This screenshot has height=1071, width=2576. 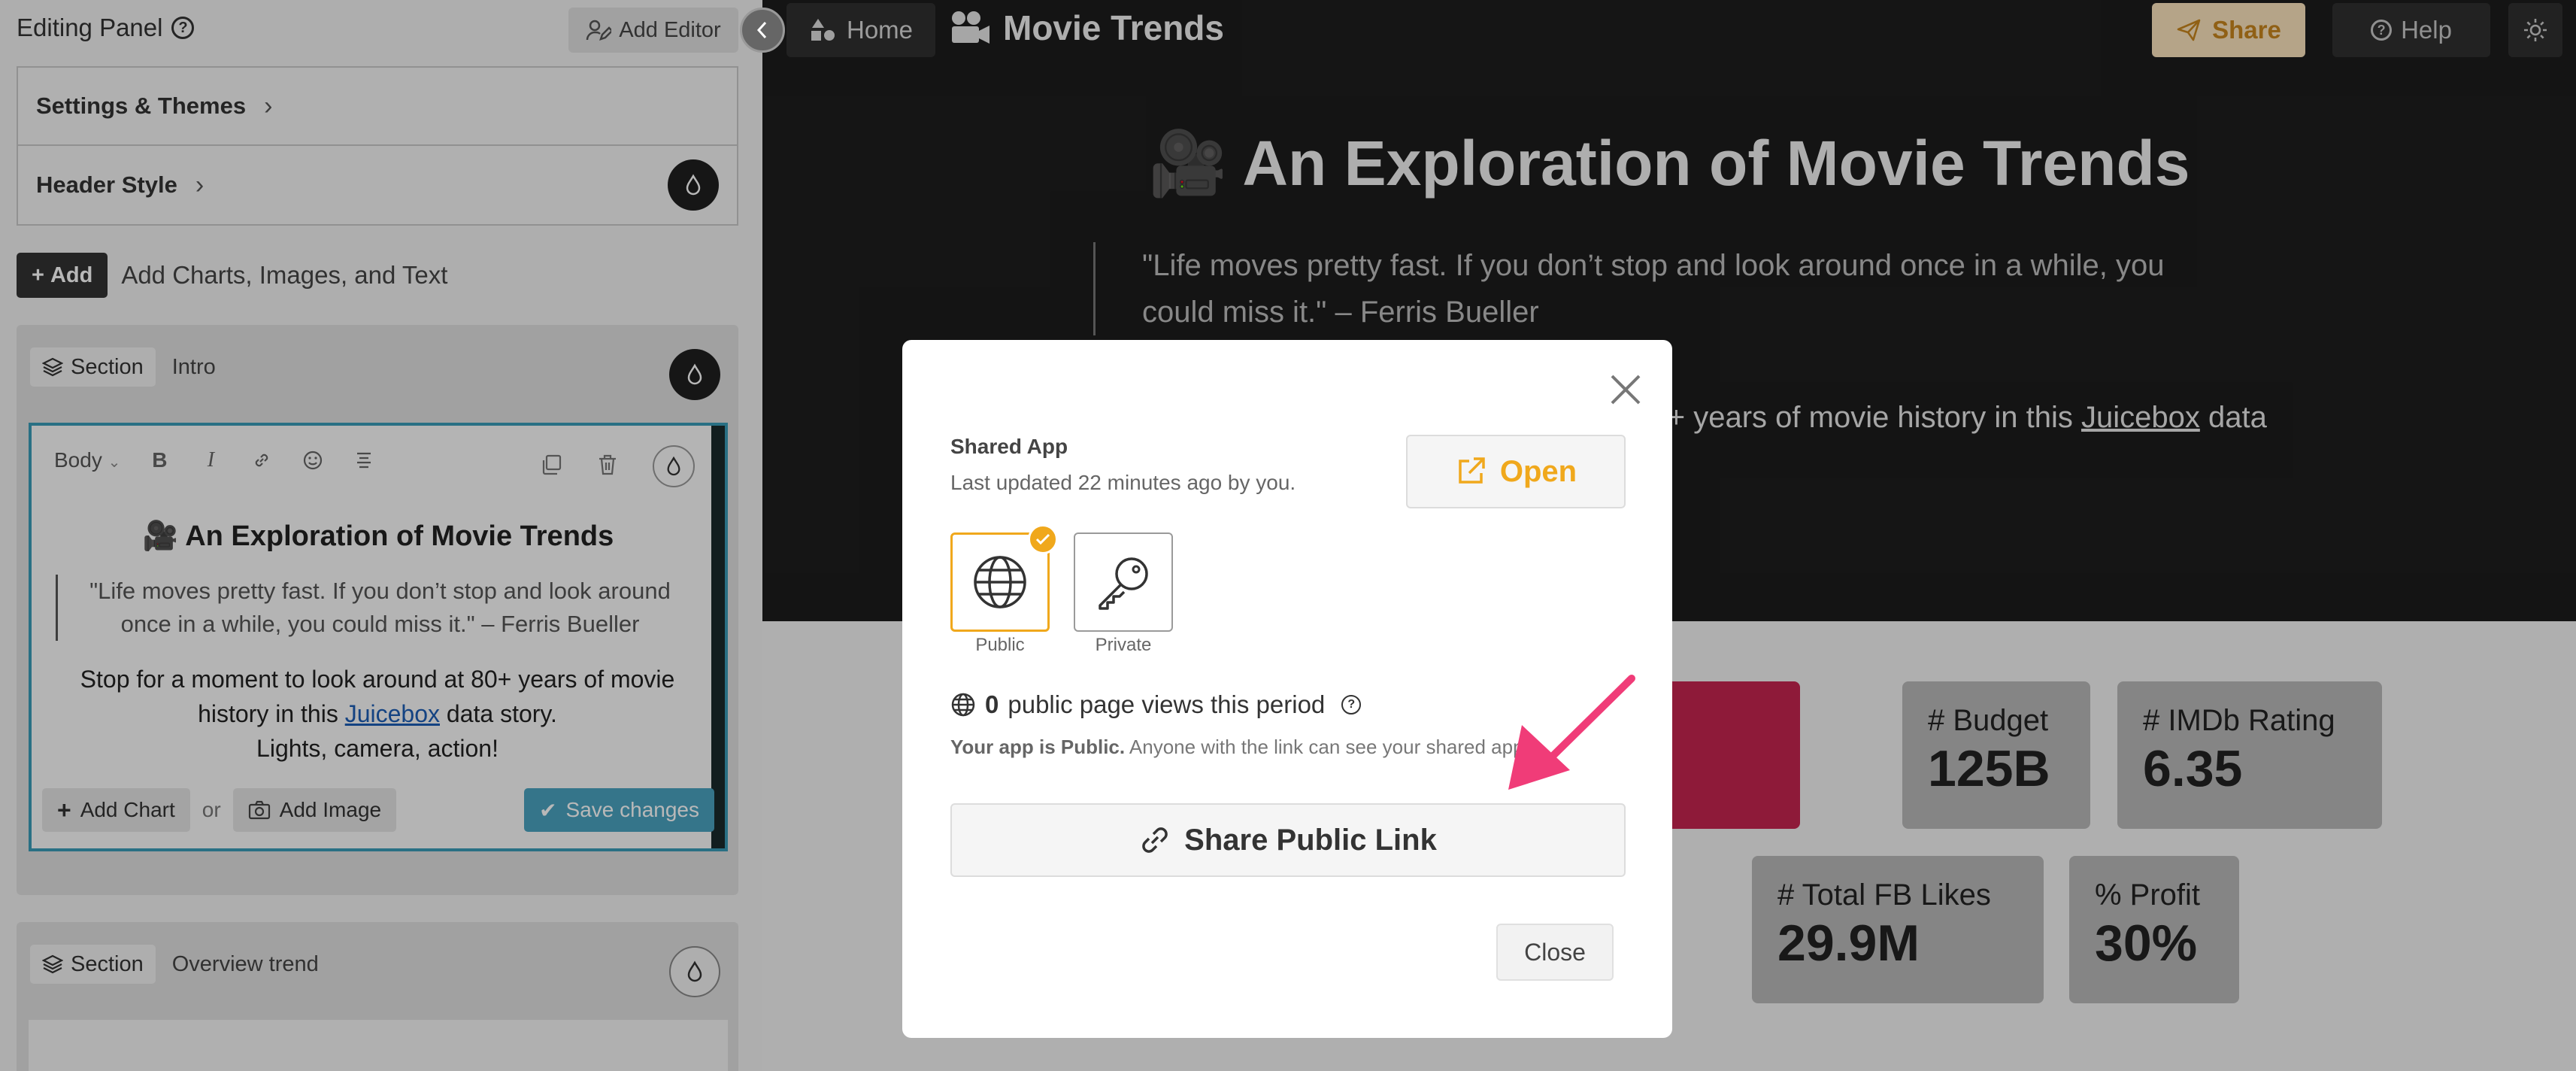 I want to click on open-app-button: Open, so click(x=1516, y=471).